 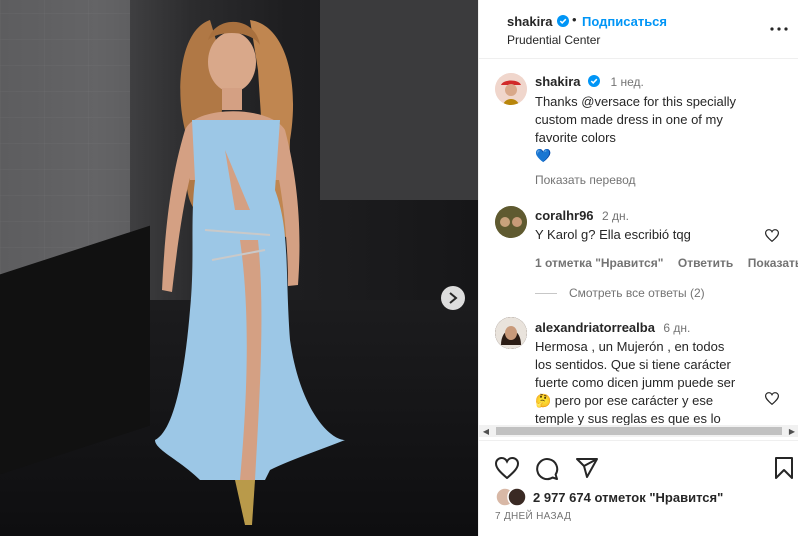 What do you see at coordinates (533, 516) in the screenshot?
I see `post-date: 7 ДНЕЙ НАЗАД` at bounding box center [533, 516].